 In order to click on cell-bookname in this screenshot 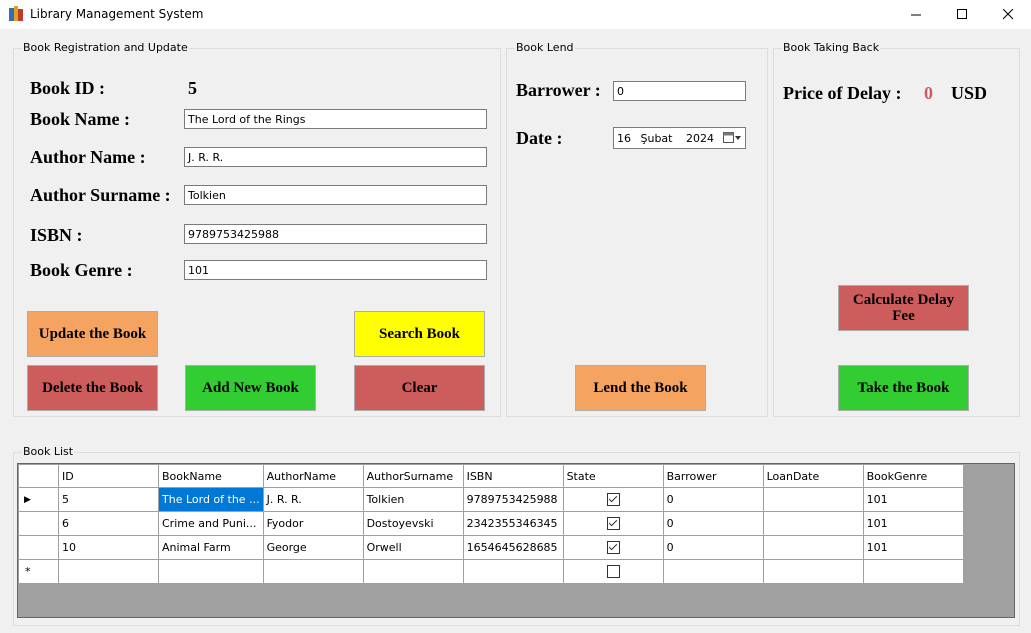, I will do `click(211, 571)`.